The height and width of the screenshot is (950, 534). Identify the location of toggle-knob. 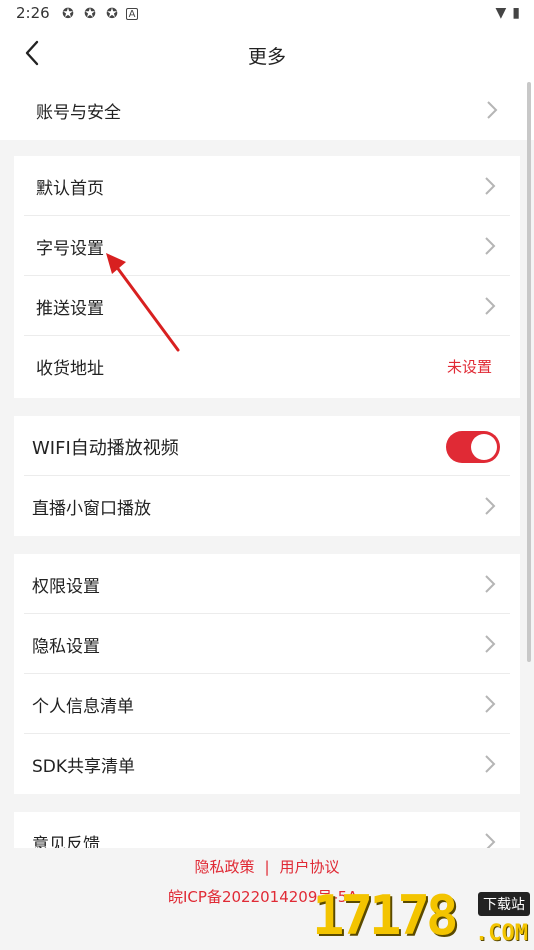
(484, 447).